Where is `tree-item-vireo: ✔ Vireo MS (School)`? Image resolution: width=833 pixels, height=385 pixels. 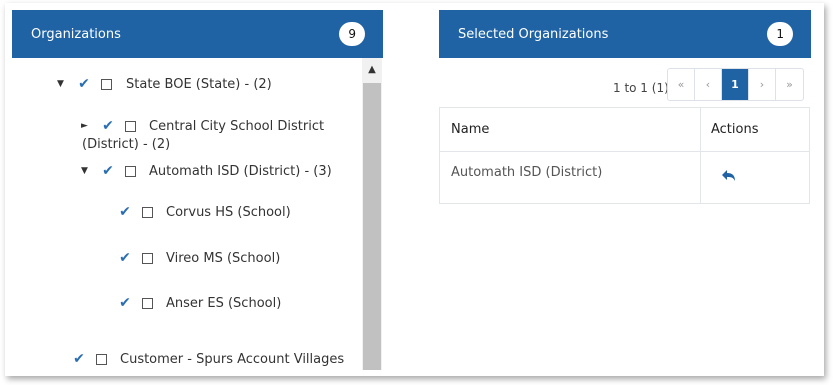 tree-item-vireo: ✔ Vireo MS (School) is located at coordinates (199, 258).